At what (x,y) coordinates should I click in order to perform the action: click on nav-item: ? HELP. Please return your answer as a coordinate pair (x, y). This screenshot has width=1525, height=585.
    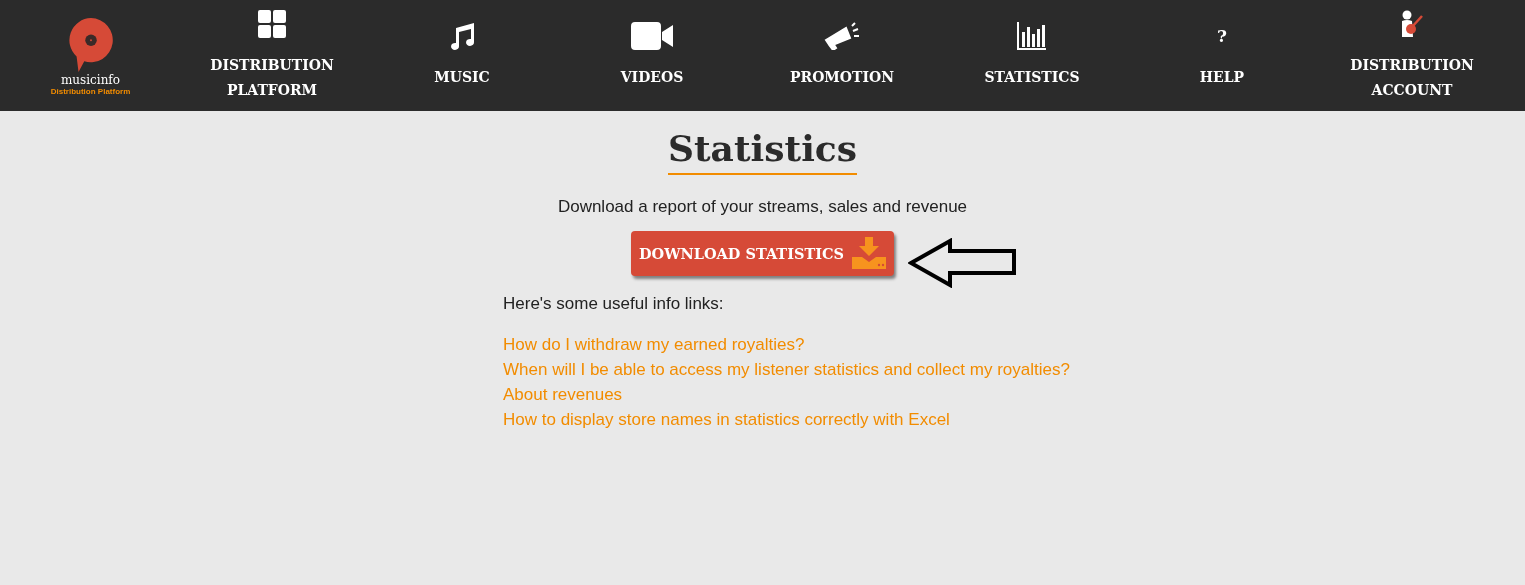
    Looking at the image, I should click on (1222, 55).